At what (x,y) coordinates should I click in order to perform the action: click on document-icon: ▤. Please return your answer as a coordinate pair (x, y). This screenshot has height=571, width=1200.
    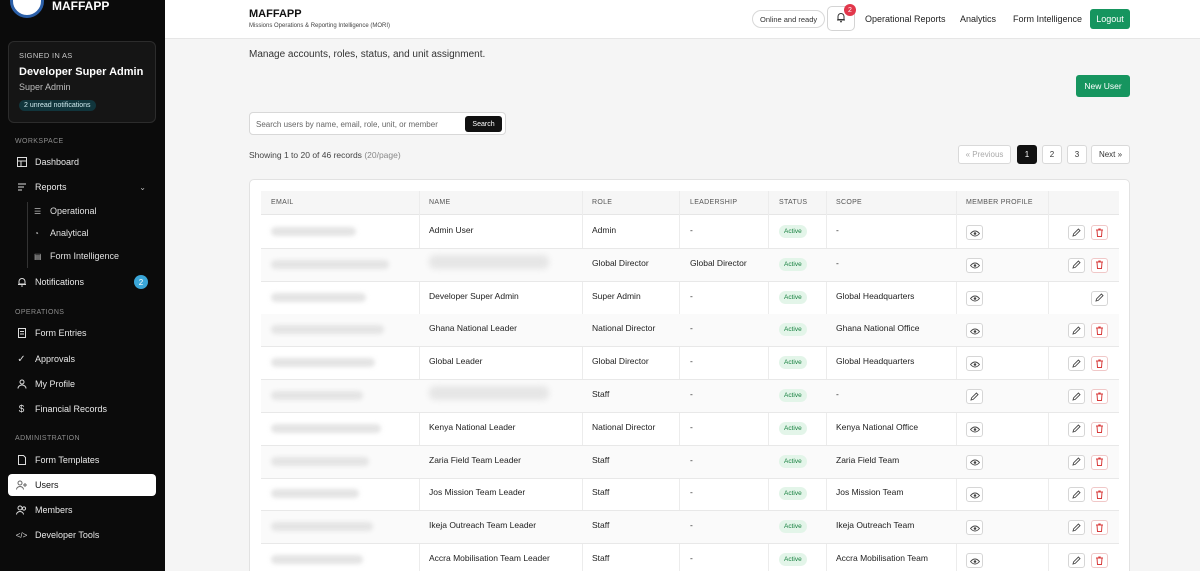
    Looking at the image, I should click on (38, 256).